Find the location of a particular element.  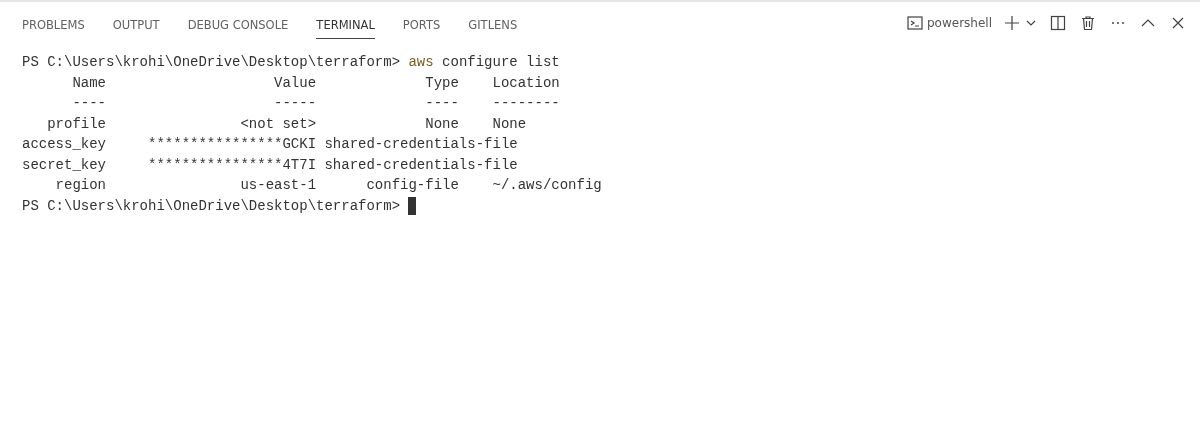

panel-tab: GITLENS is located at coordinates (493, 23).